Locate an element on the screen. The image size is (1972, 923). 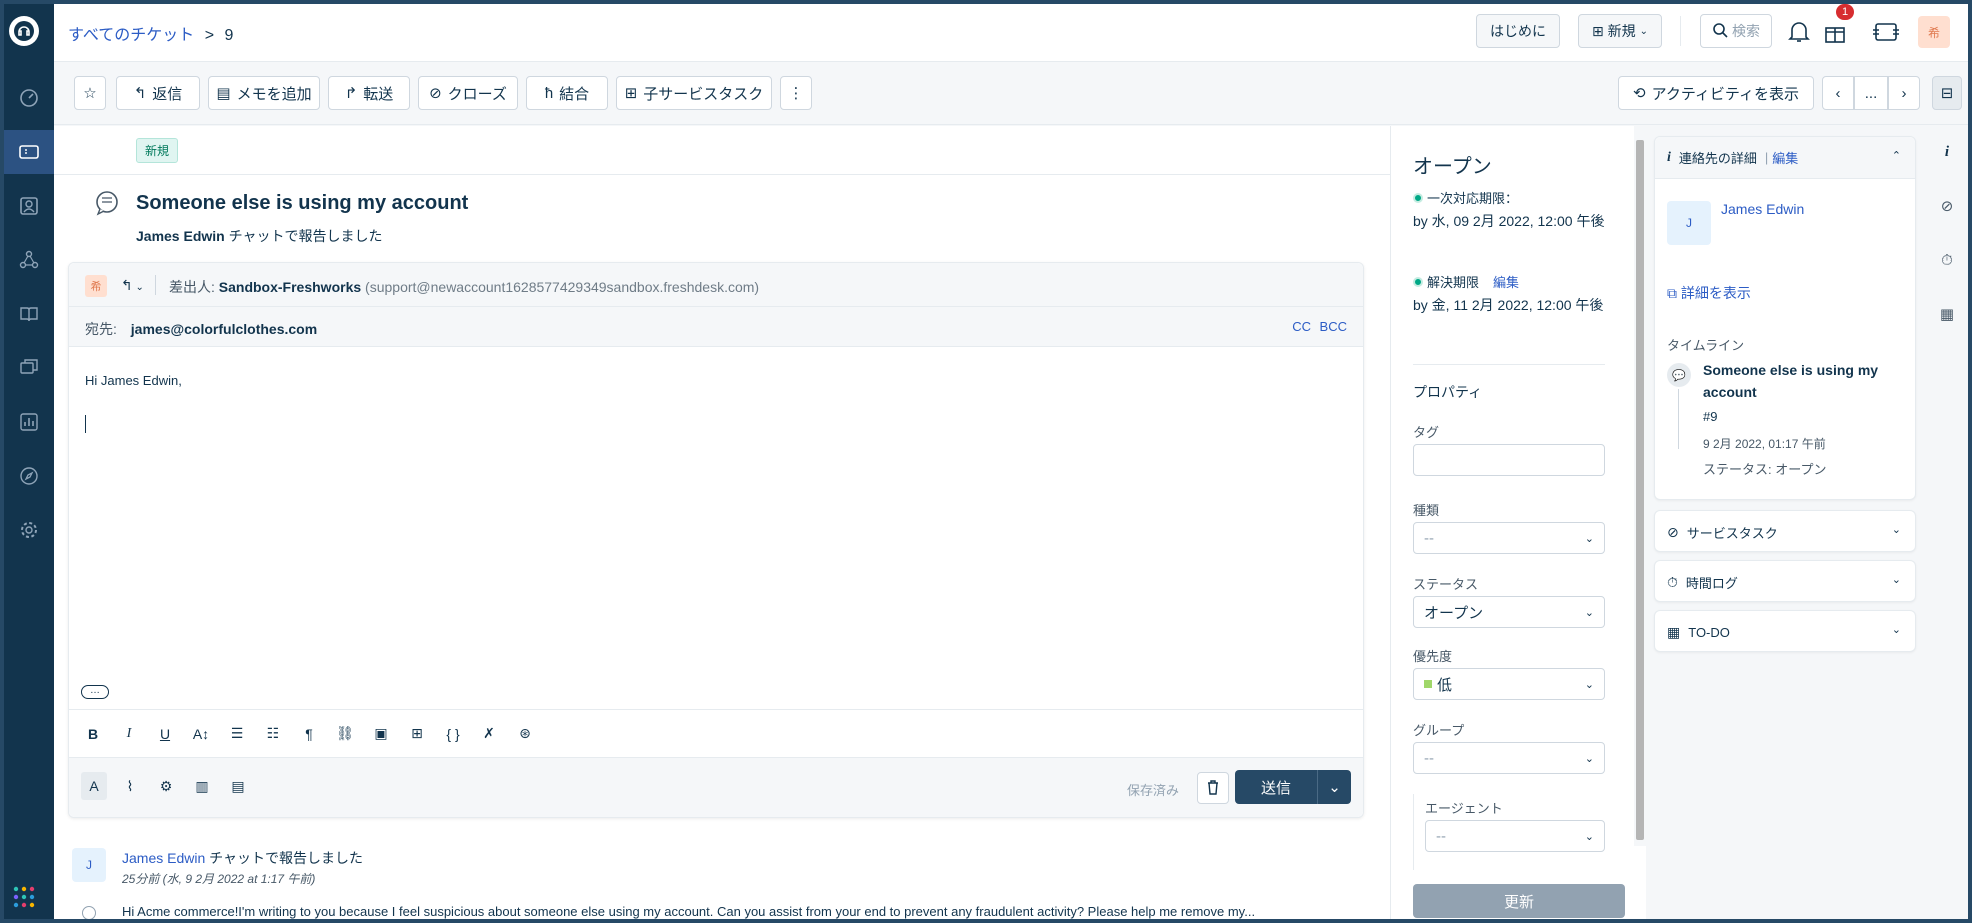
forward-button: ↱ 転送 is located at coordinates (369, 93).